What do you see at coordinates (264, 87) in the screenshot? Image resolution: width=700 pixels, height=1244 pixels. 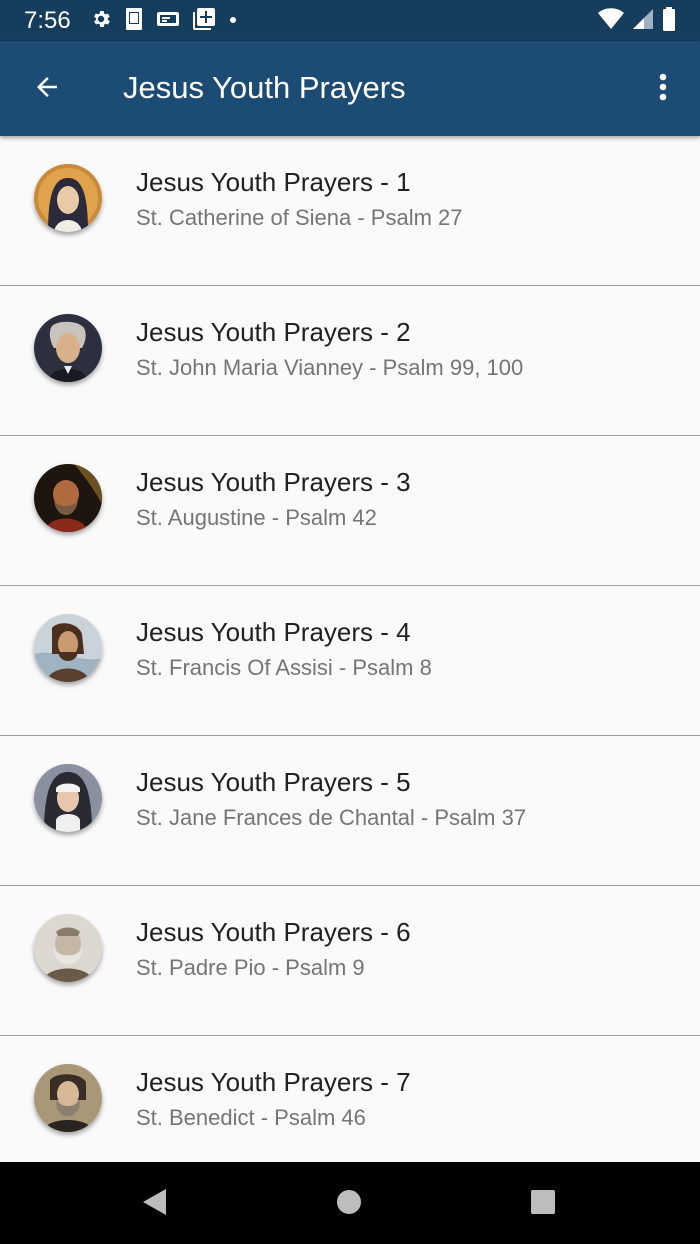 I see `page-title: Jesus Youth Prayers` at bounding box center [264, 87].